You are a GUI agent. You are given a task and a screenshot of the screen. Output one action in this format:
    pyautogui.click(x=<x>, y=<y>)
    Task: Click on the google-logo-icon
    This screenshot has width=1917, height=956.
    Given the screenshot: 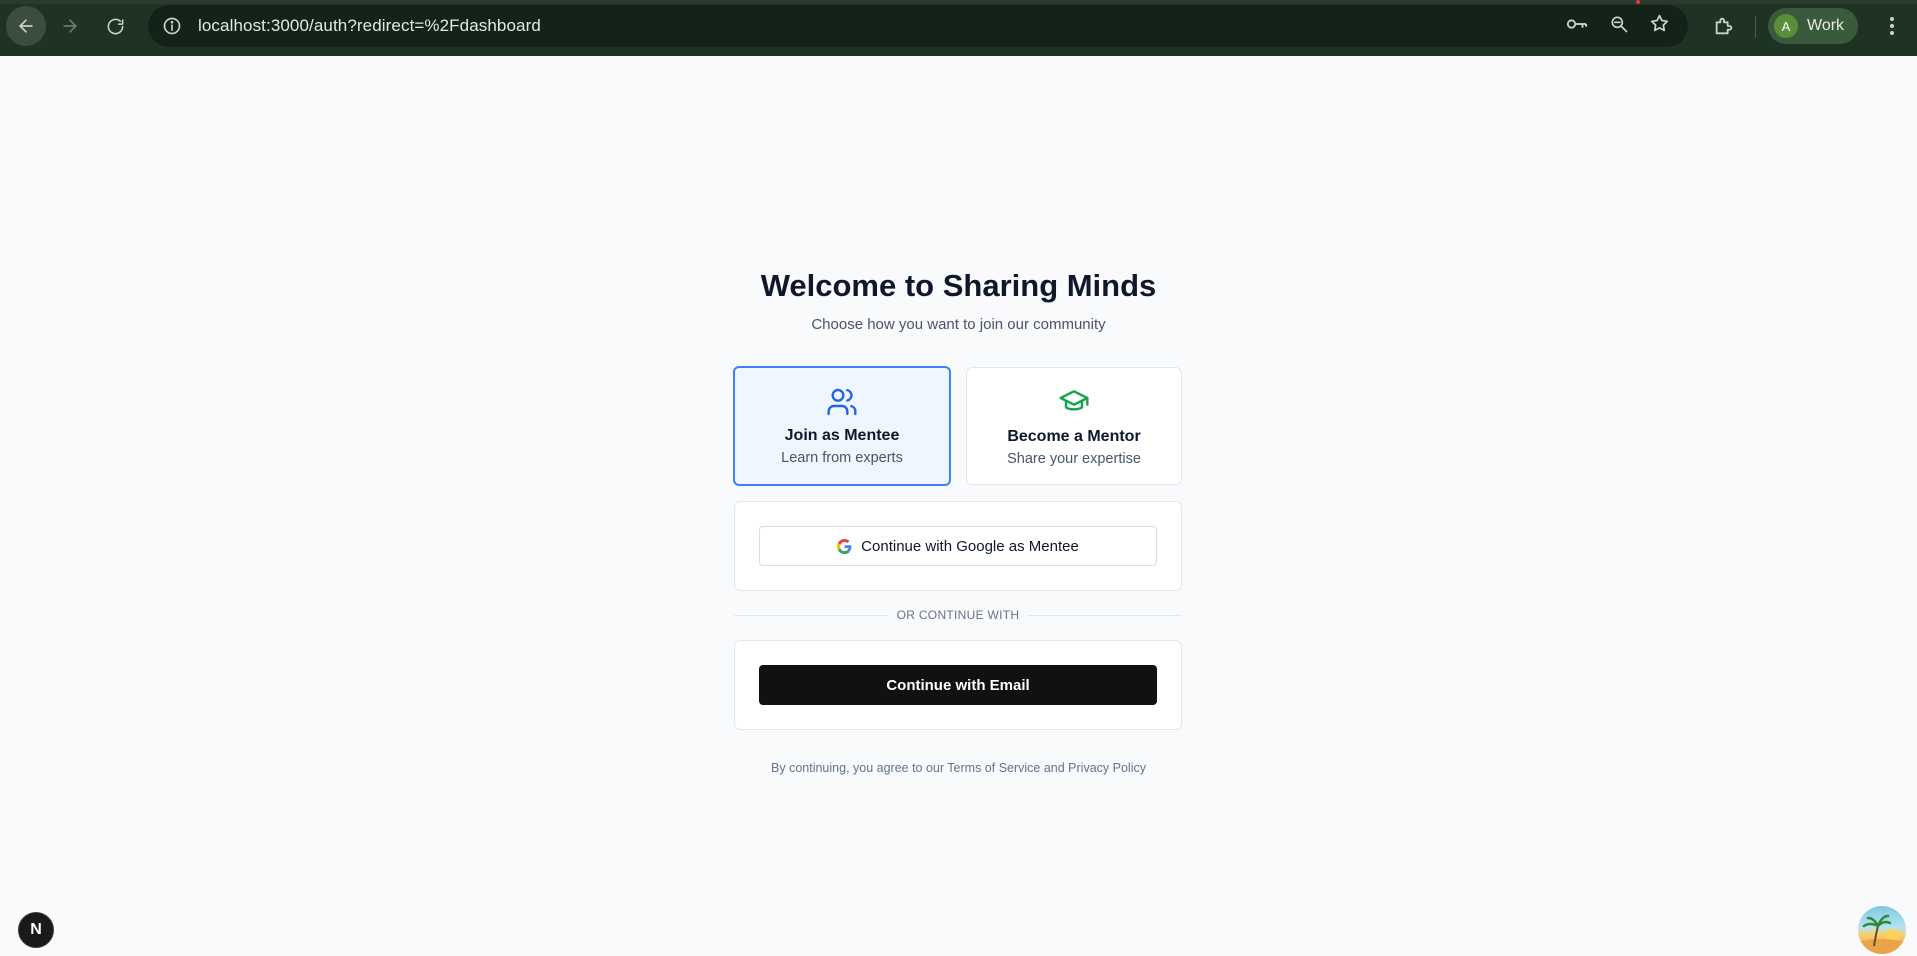 What is the action you would take?
    pyautogui.click(x=844, y=546)
    